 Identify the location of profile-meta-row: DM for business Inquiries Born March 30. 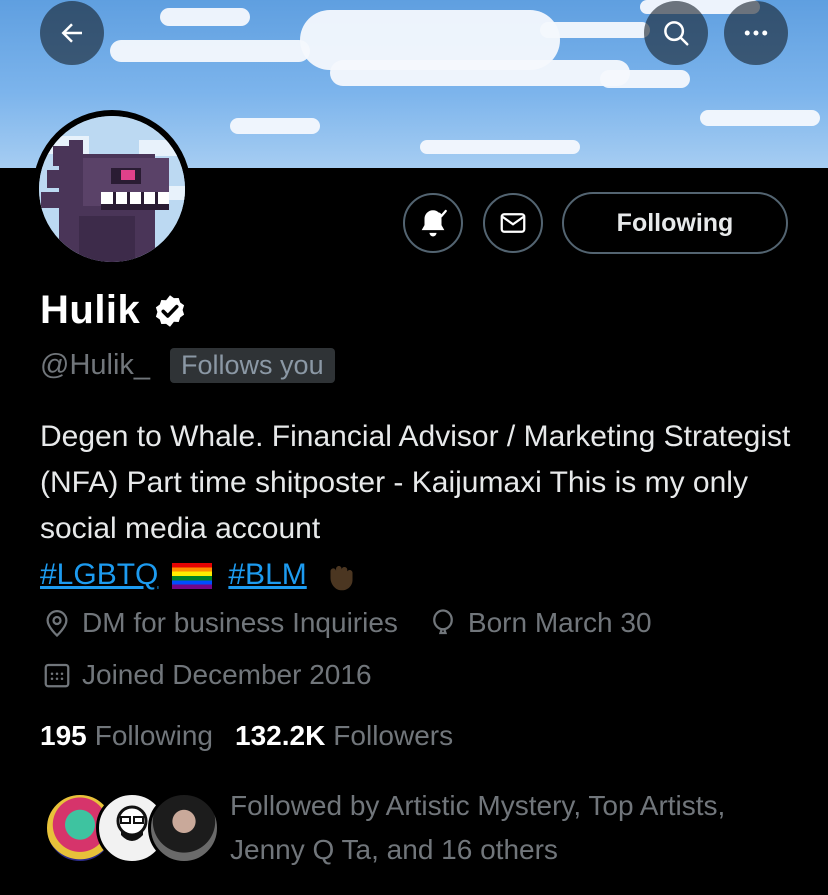
(347, 623).